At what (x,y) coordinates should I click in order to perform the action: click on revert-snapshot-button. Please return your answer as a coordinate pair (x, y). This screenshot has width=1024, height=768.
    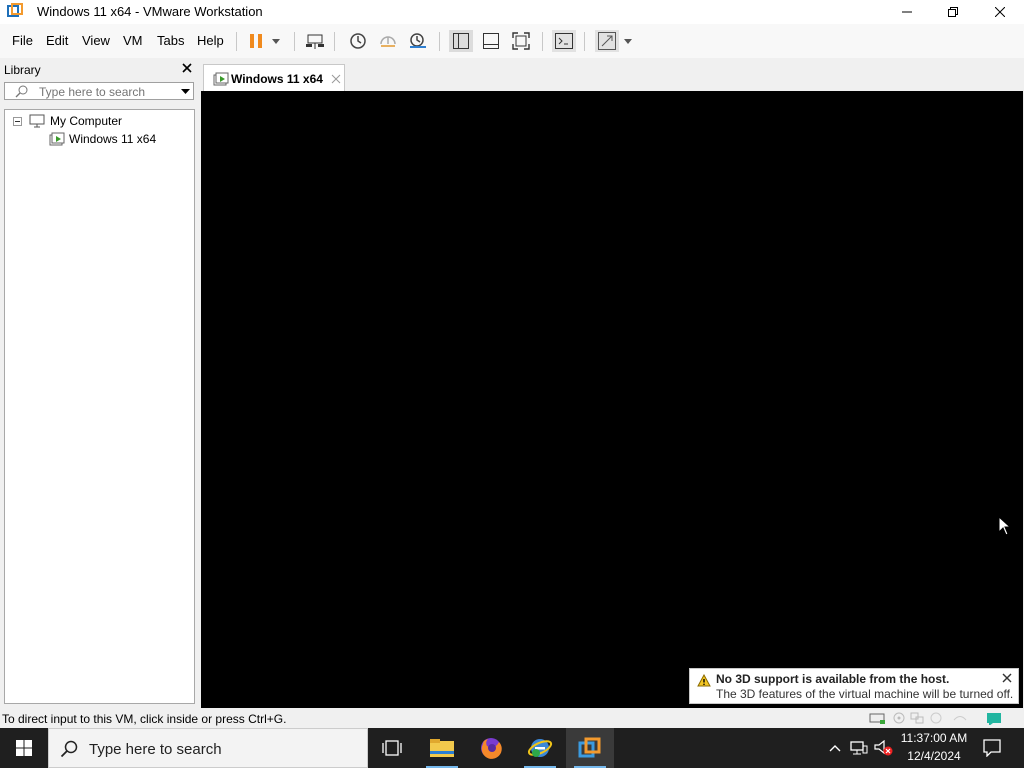
    Looking at the image, I should click on (388, 41).